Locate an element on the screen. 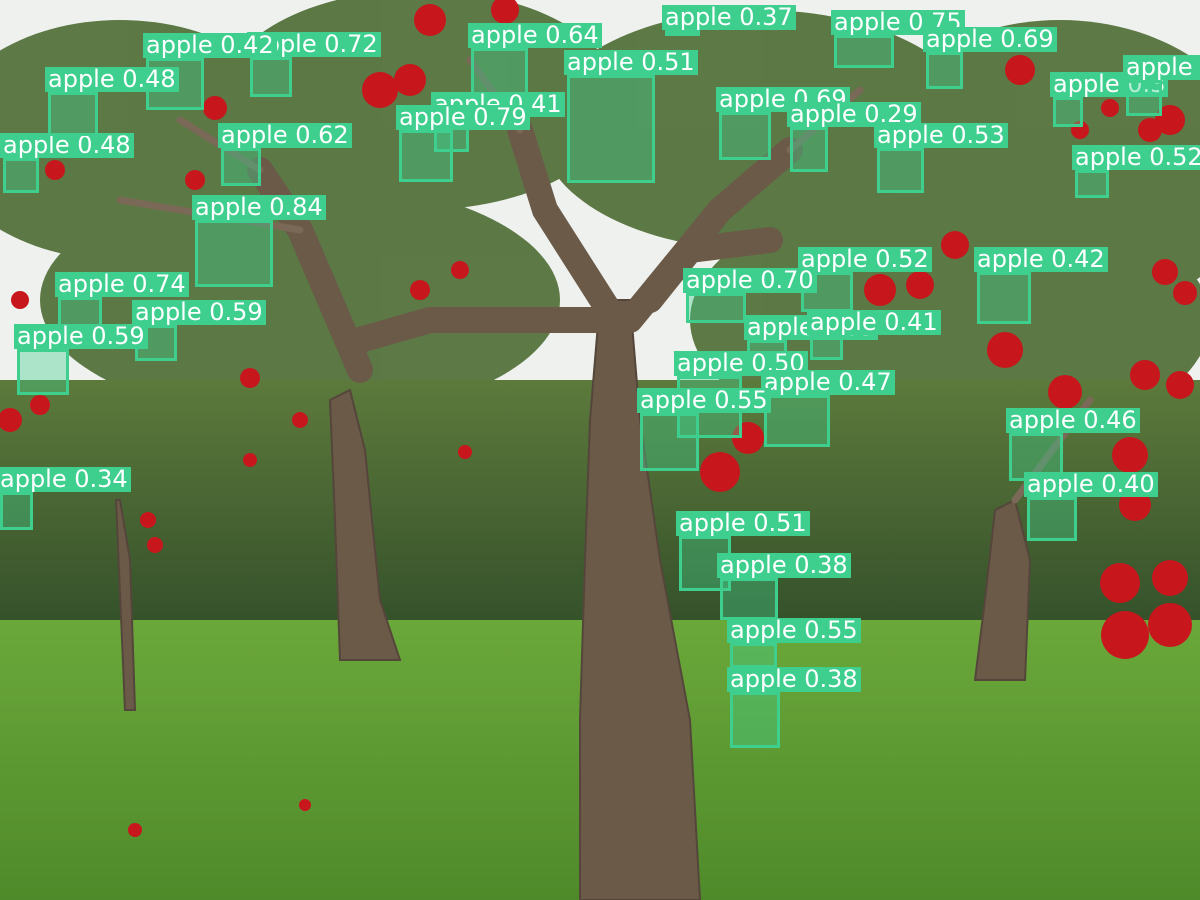 The image size is (1200, 900). detection-label: apple 0.84 is located at coordinates (259, 207).